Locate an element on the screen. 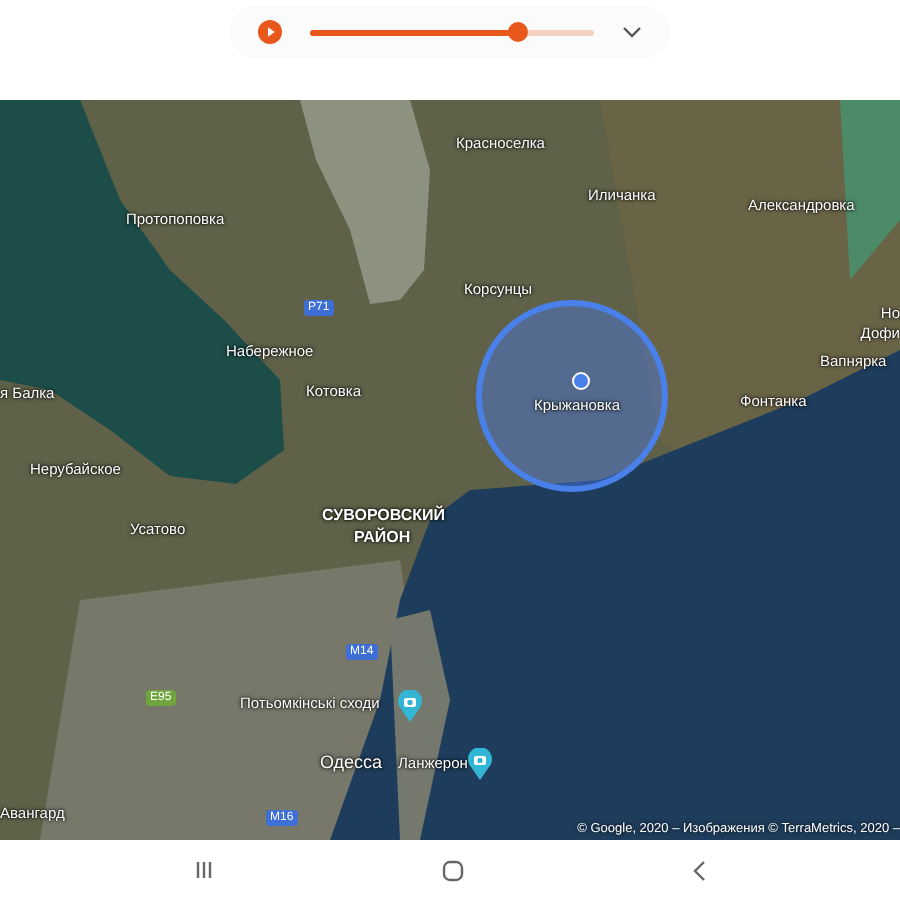  district-label: РАЙОН is located at coordinates (382, 537).